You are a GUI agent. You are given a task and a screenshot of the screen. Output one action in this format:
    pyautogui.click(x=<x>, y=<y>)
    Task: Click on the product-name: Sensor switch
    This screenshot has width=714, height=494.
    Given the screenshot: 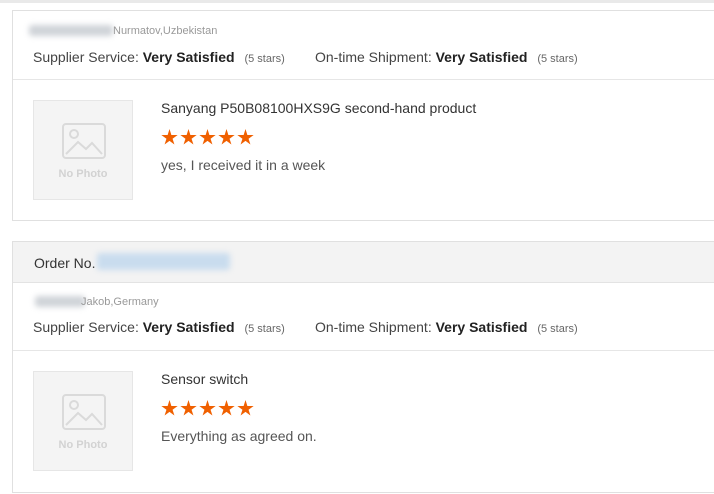 What is the action you would take?
    pyautogui.click(x=204, y=379)
    